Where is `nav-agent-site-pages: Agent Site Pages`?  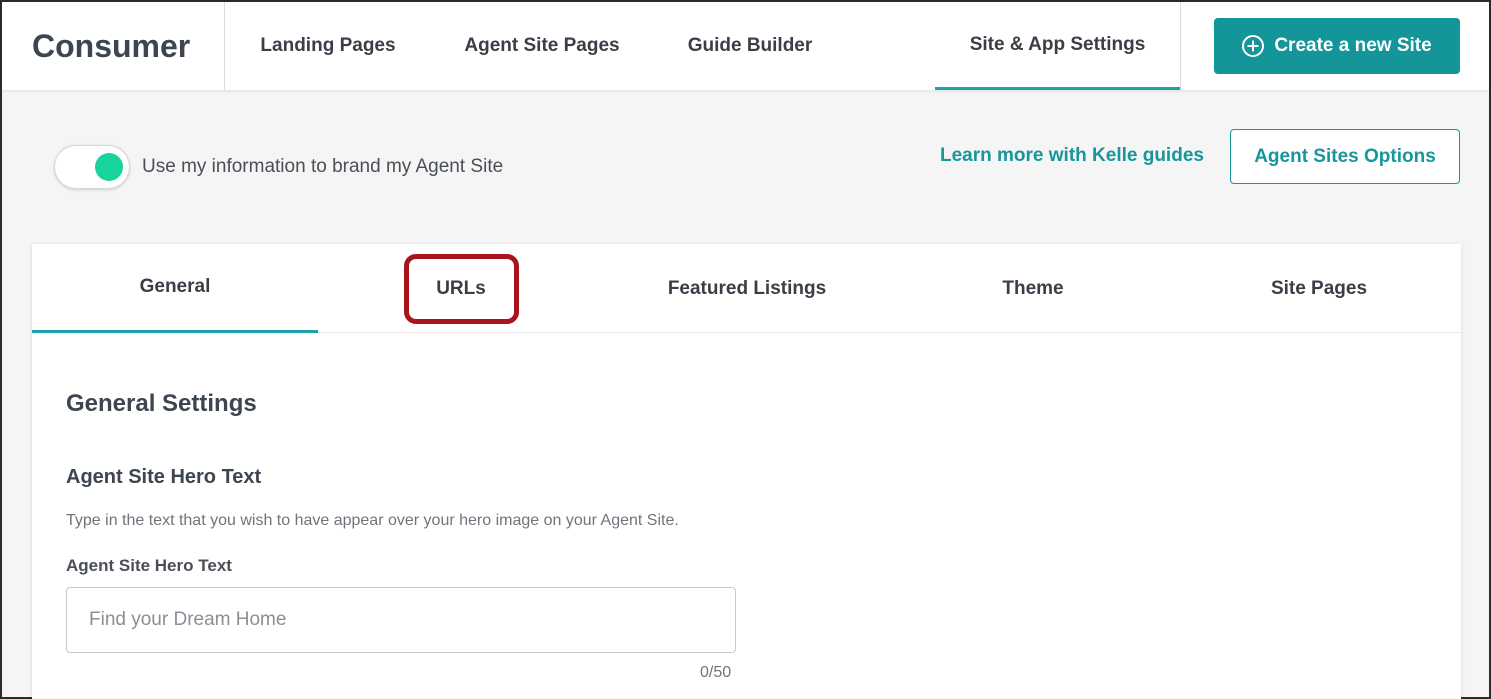 nav-agent-site-pages: Agent Site Pages is located at coordinates (542, 46).